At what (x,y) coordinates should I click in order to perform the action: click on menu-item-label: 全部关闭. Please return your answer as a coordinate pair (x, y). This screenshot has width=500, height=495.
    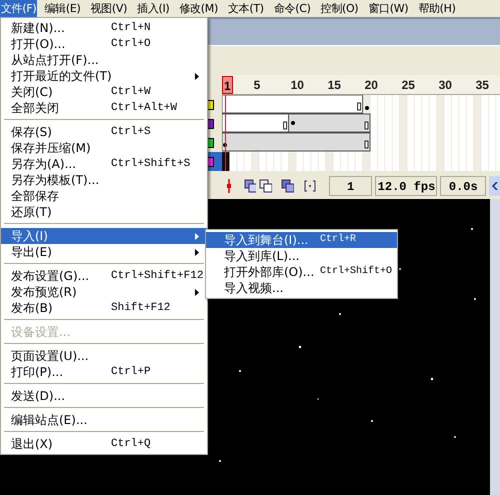
    Looking at the image, I should click on (35, 108).